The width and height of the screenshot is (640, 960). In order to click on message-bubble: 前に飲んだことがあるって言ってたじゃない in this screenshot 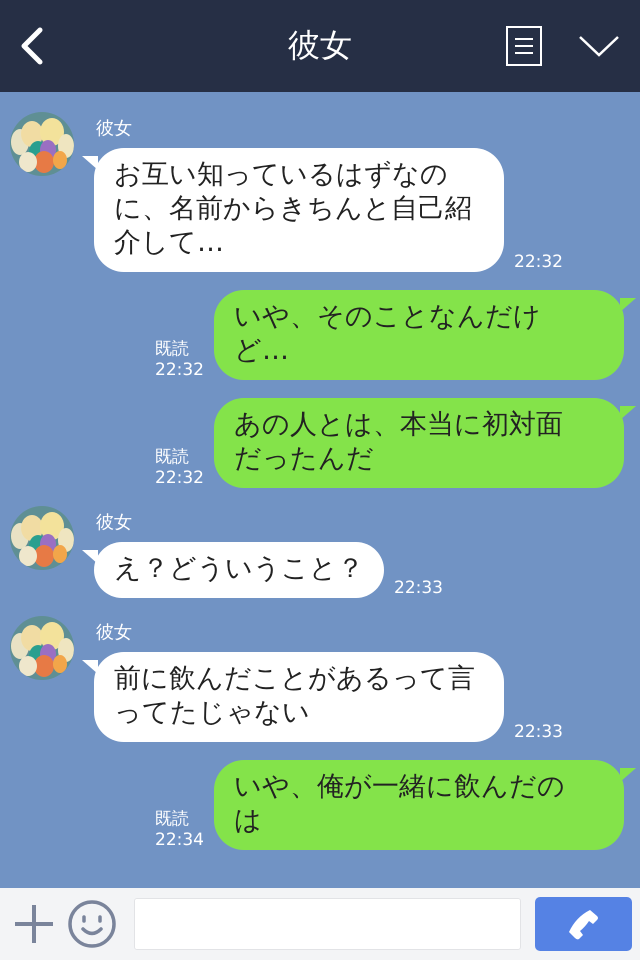, I will do `click(299, 697)`.